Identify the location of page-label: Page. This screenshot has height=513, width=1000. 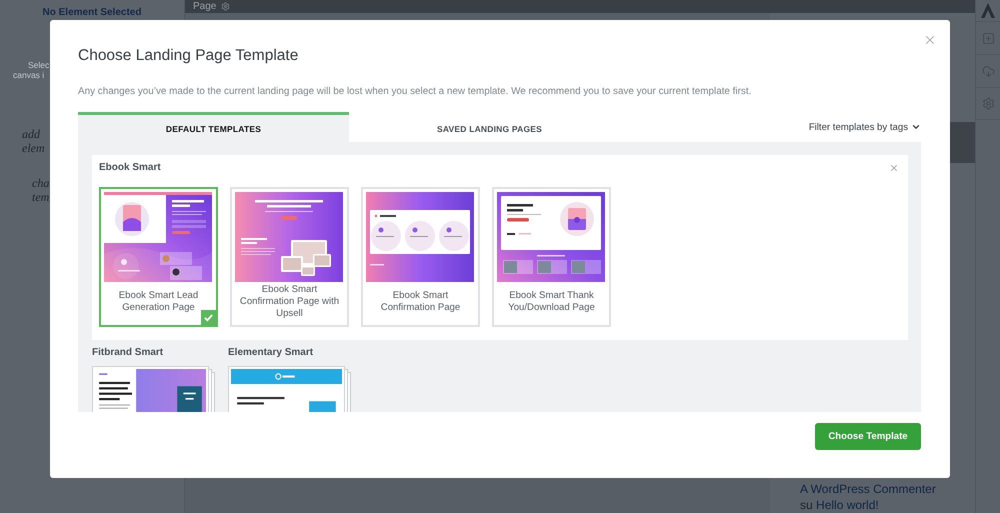
(204, 6).